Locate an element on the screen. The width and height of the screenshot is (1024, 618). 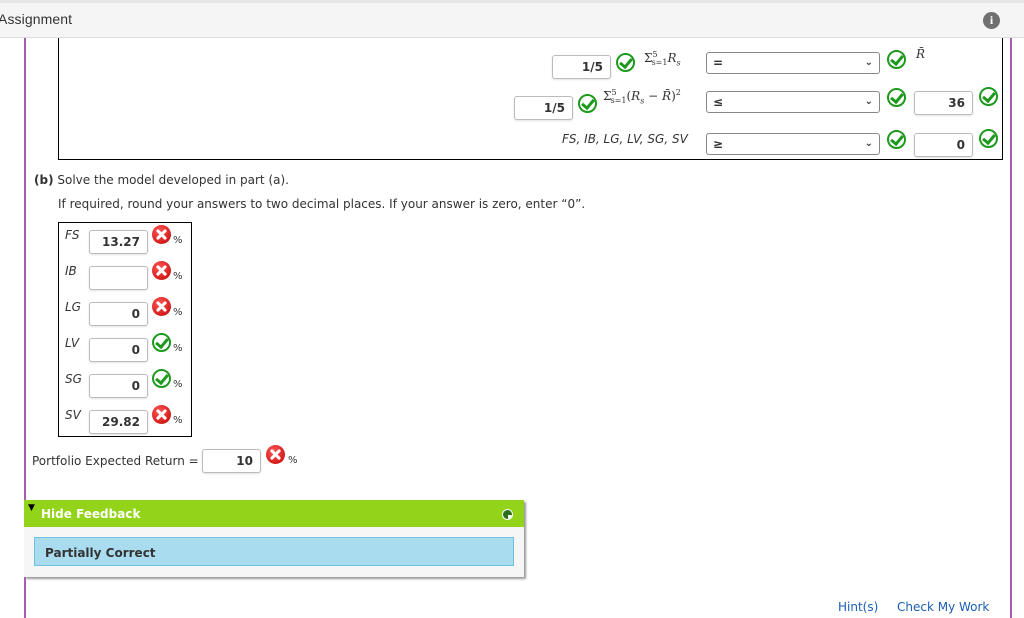
var-label-lg: LG is located at coordinates (73, 307).